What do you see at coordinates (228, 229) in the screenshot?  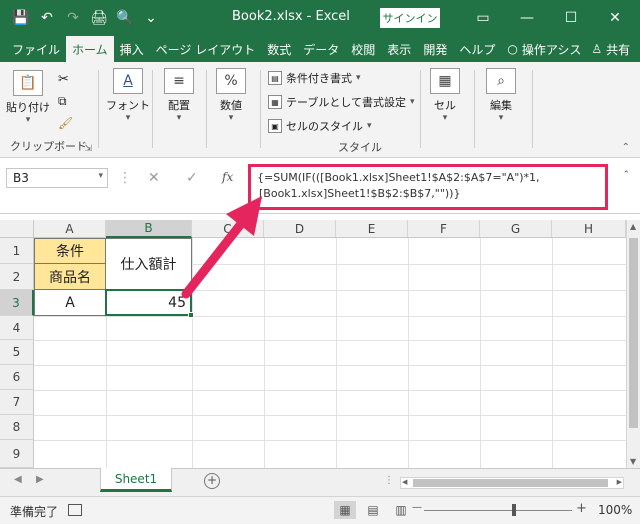 I see `column-header-c: C` at bounding box center [228, 229].